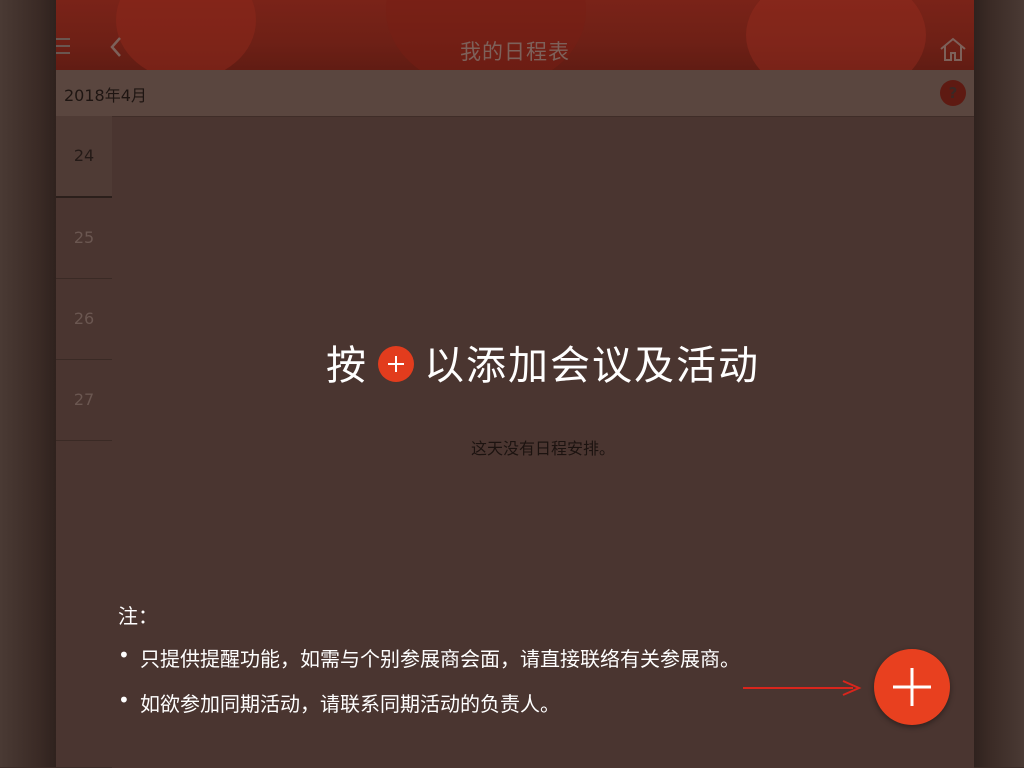  I want to click on plus-icon, so click(396, 364).